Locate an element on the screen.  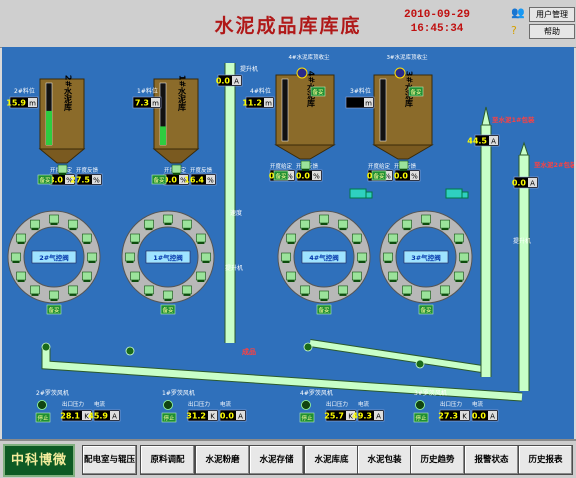
help-button: 帮助 is located at coordinates (552, 31).